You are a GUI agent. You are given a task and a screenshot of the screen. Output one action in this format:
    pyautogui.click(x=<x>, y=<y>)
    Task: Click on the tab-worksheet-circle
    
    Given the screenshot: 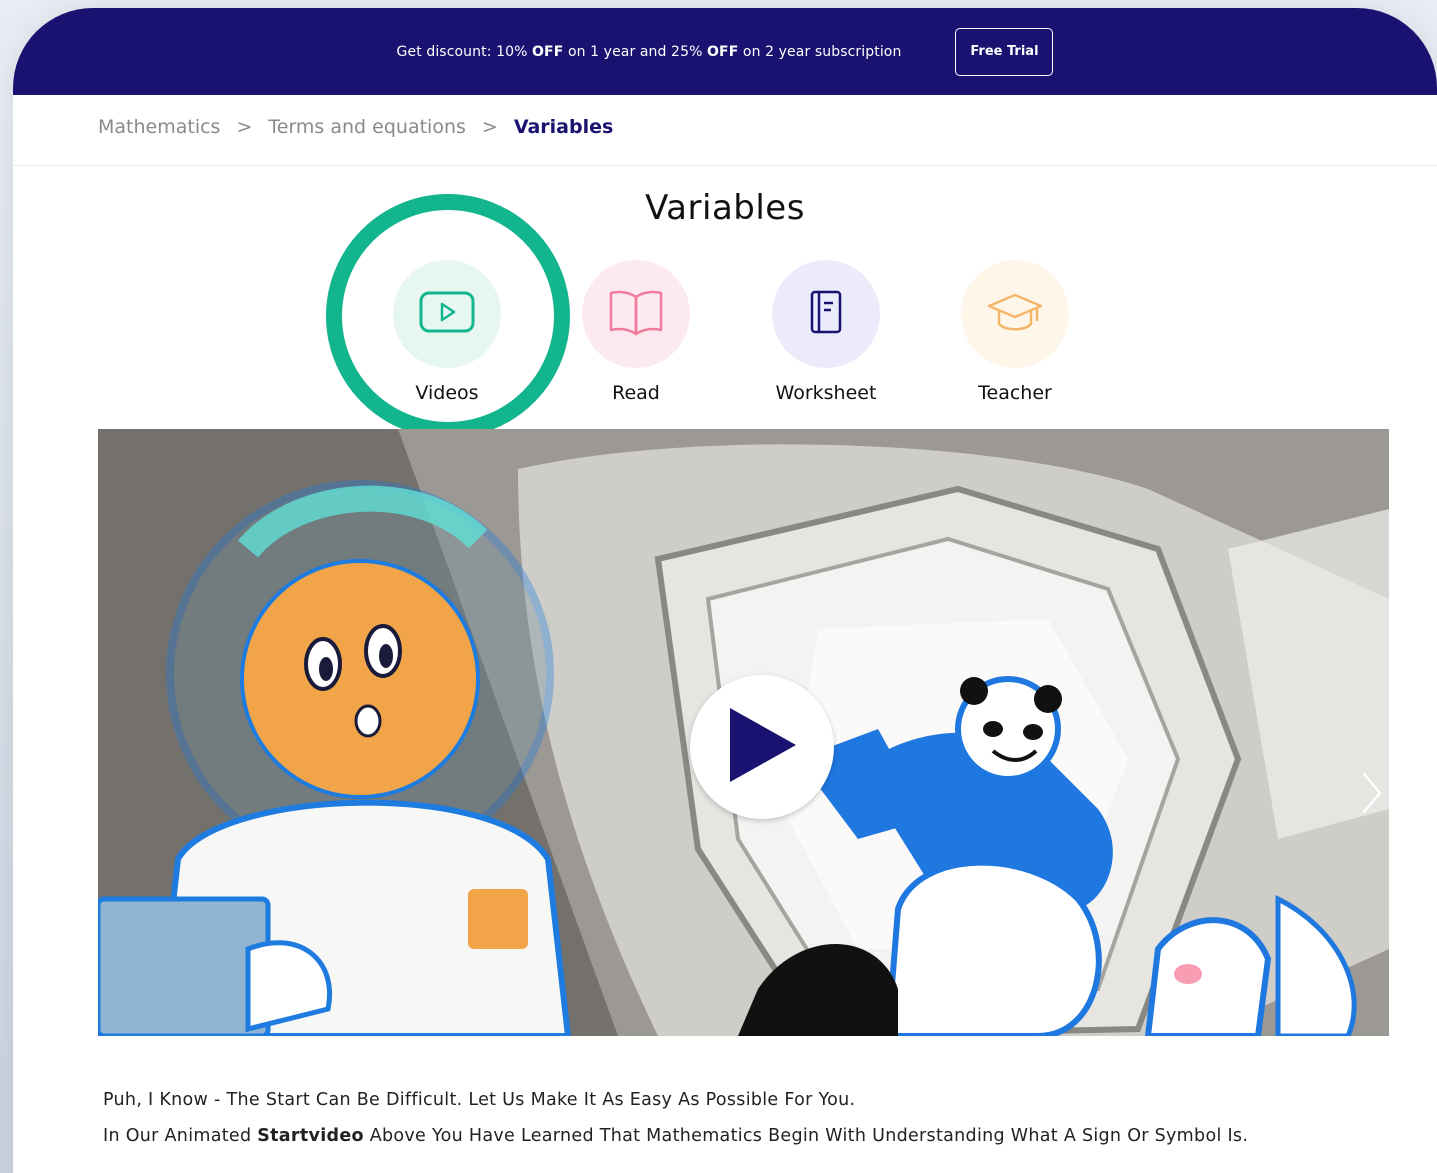 What is the action you would take?
    pyautogui.click(x=826, y=314)
    